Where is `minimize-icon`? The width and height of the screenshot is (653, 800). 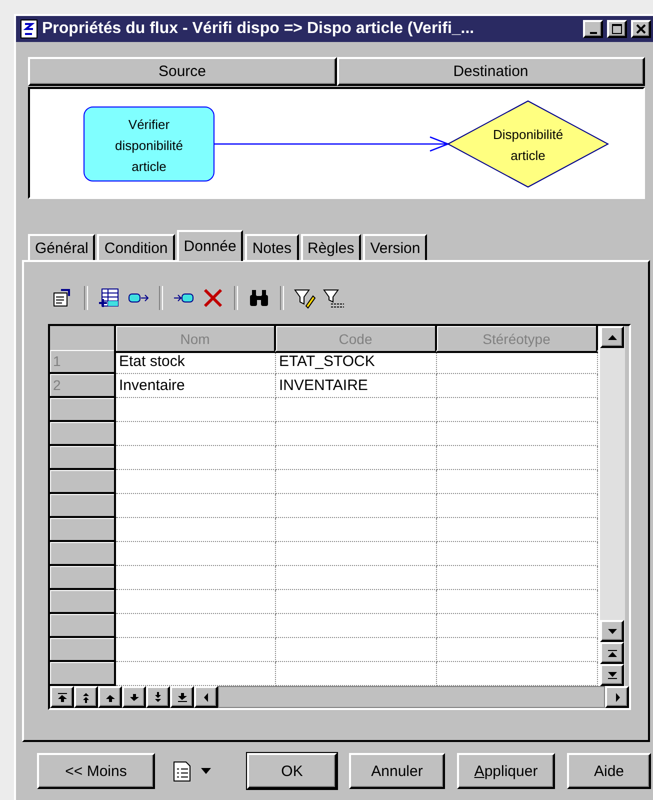 minimize-icon is located at coordinates (593, 33).